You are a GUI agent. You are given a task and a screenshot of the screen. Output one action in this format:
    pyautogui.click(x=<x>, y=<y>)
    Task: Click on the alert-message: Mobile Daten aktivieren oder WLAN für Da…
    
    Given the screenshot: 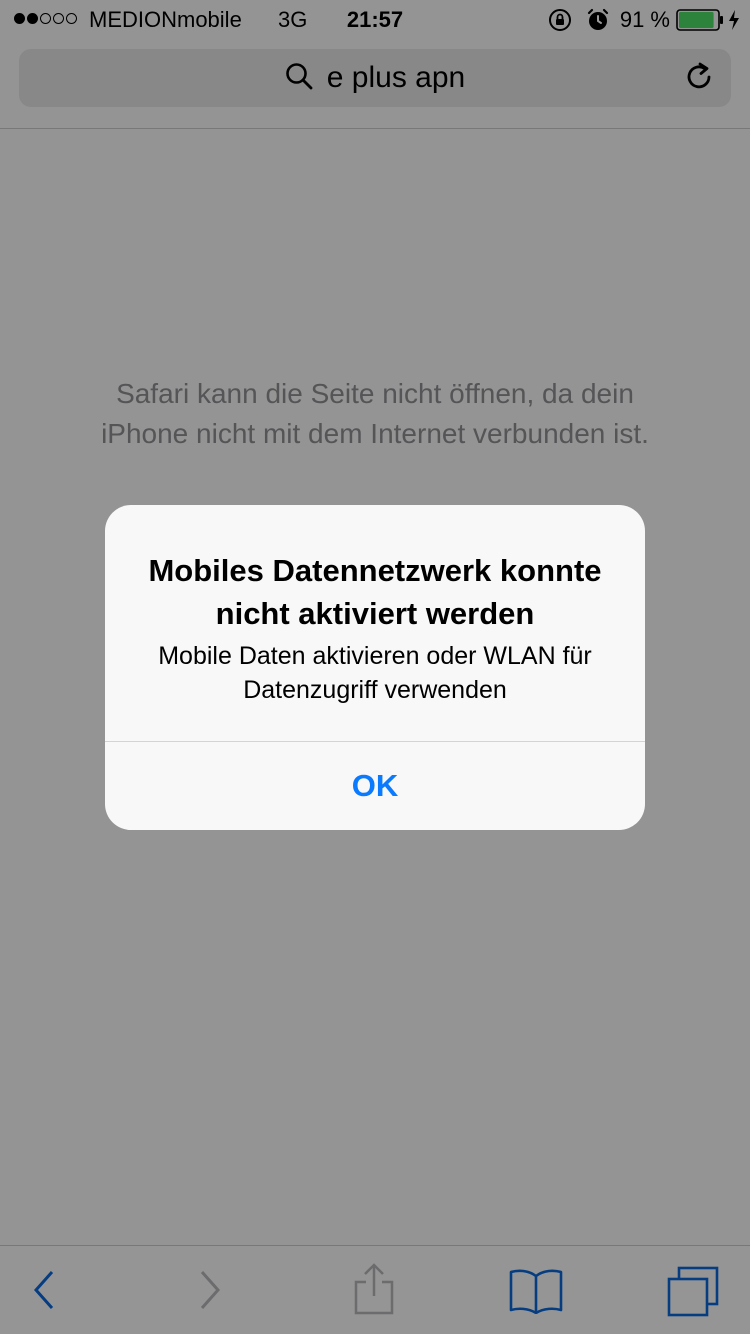 What is the action you would take?
    pyautogui.click(x=375, y=673)
    